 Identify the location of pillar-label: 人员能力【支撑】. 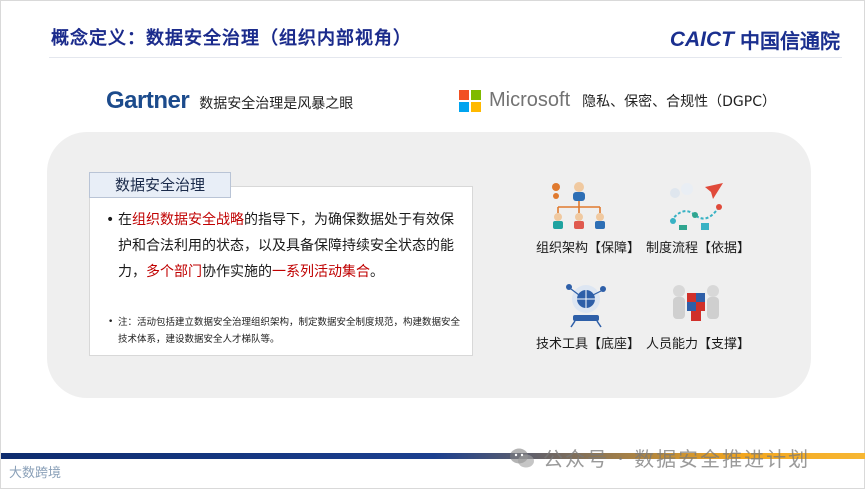
(698, 344).